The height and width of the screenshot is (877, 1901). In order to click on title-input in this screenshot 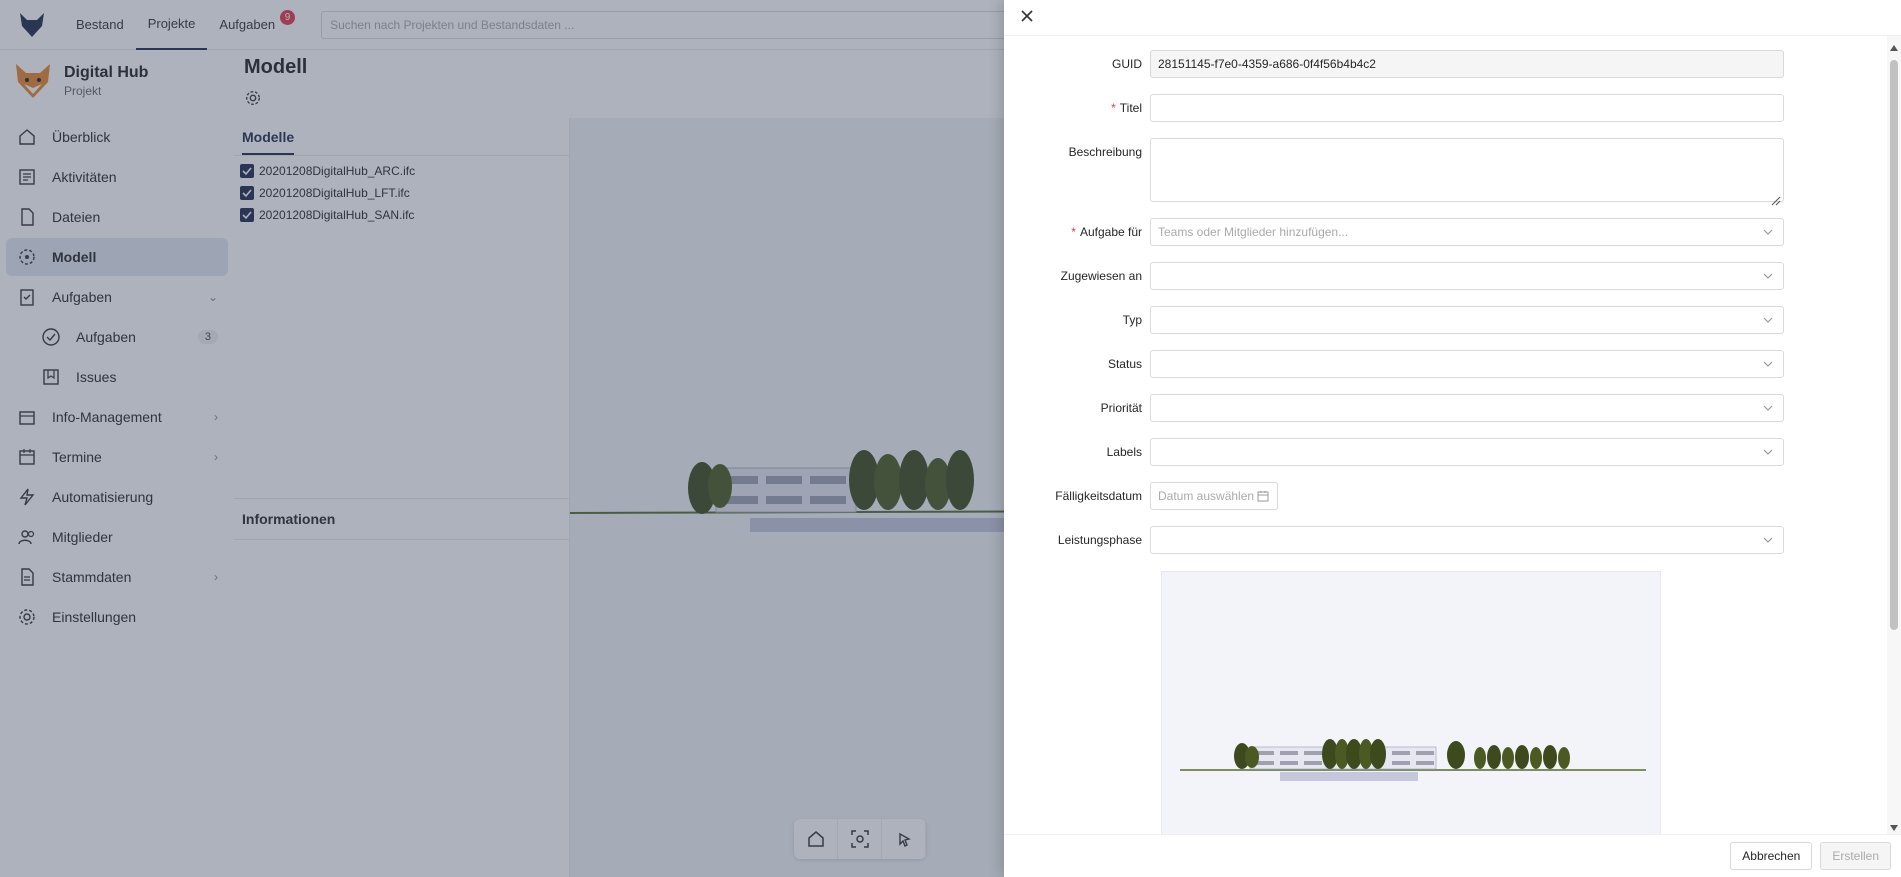, I will do `click(1467, 108)`.